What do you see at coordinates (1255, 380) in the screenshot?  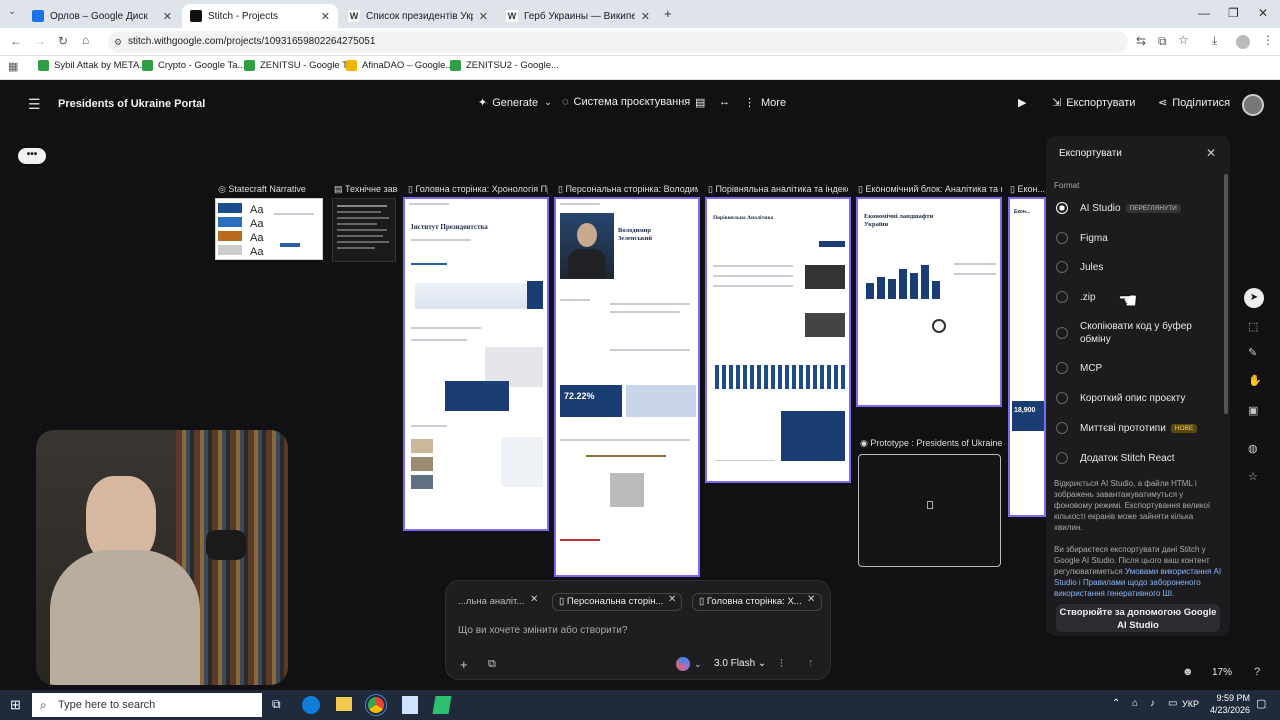 I see `hand-tool-icon: ✋` at bounding box center [1255, 380].